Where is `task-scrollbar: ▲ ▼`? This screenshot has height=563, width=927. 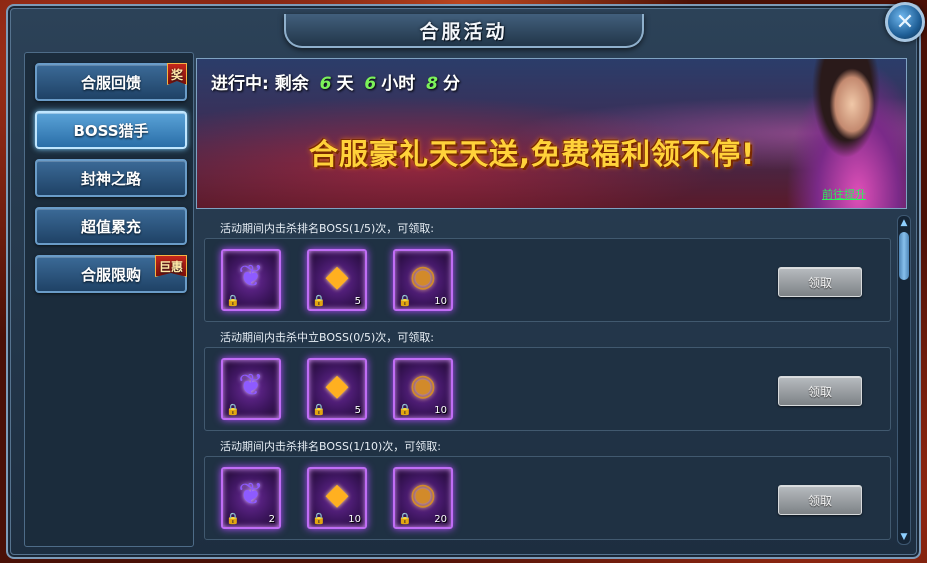 task-scrollbar: ▲ ▼ is located at coordinates (904, 380).